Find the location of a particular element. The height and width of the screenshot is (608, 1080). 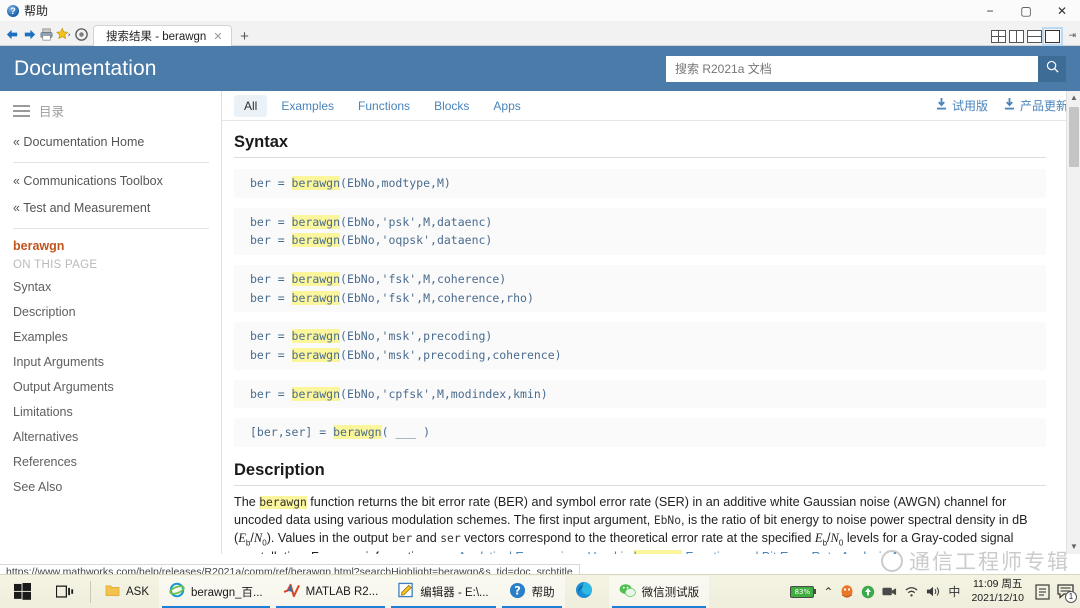

layout-grid-icon is located at coordinates (998, 36).